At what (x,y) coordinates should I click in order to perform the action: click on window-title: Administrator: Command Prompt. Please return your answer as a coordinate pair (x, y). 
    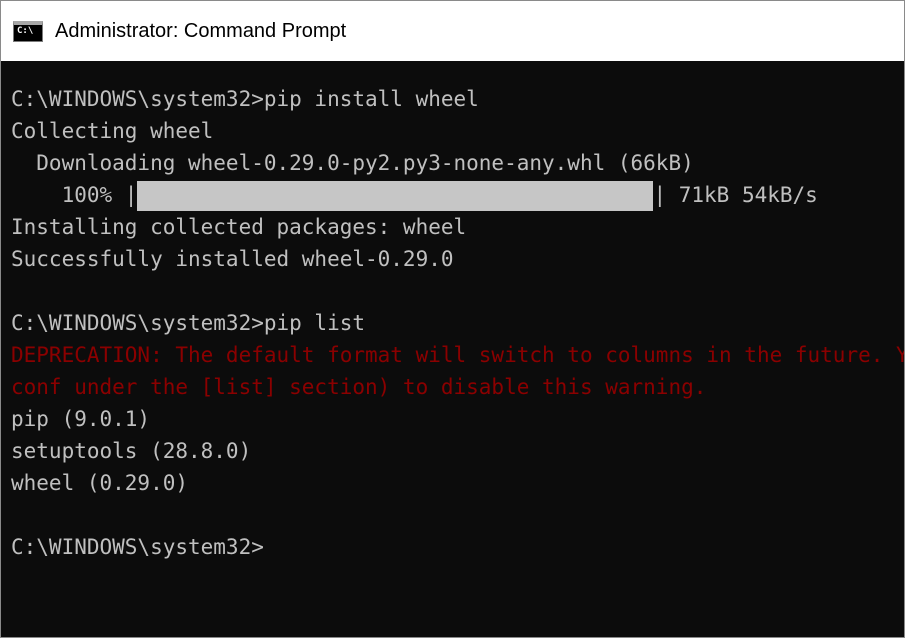
    Looking at the image, I should click on (201, 30).